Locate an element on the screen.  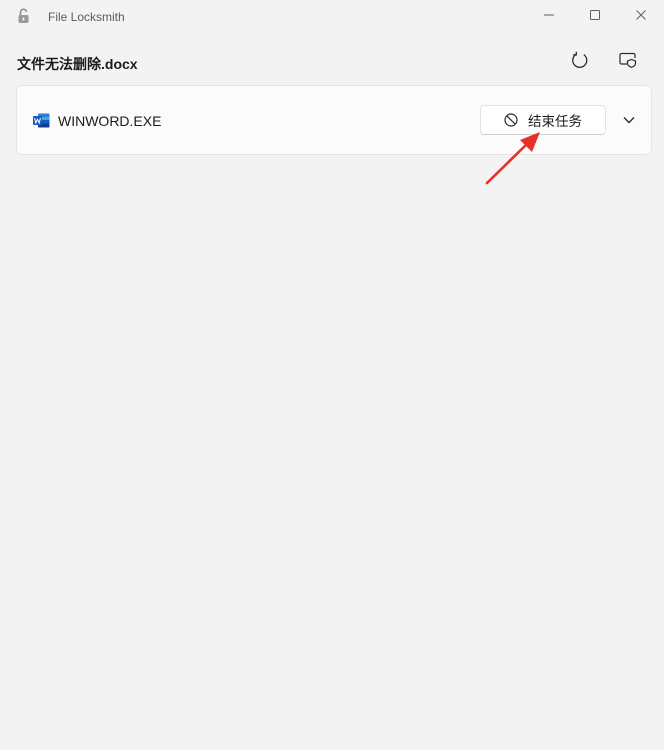
maximize-icon is located at coordinates (595, 16).